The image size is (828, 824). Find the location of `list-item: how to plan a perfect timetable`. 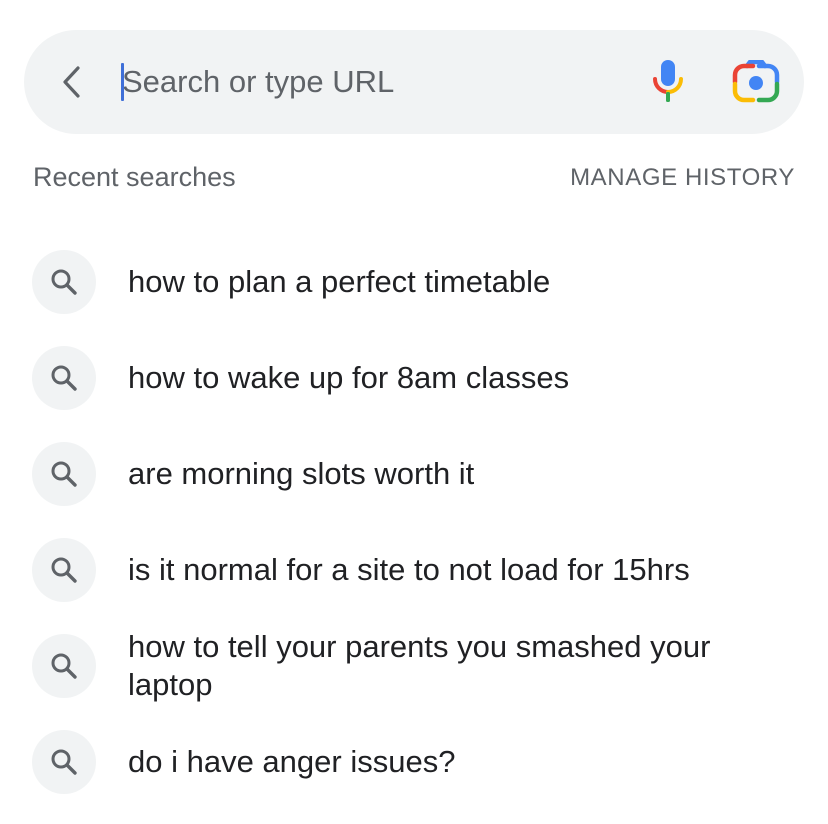

list-item: how to plan a perfect timetable is located at coordinates (417, 282).